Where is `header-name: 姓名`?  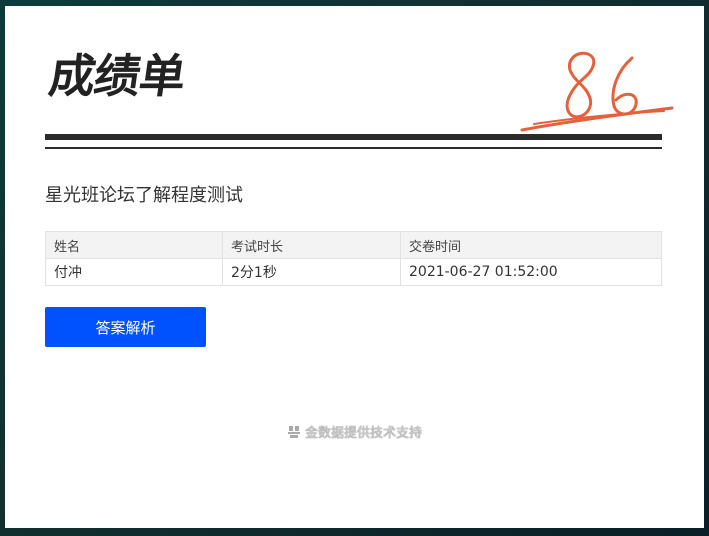
header-name: 姓名 is located at coordinates (134, 245).